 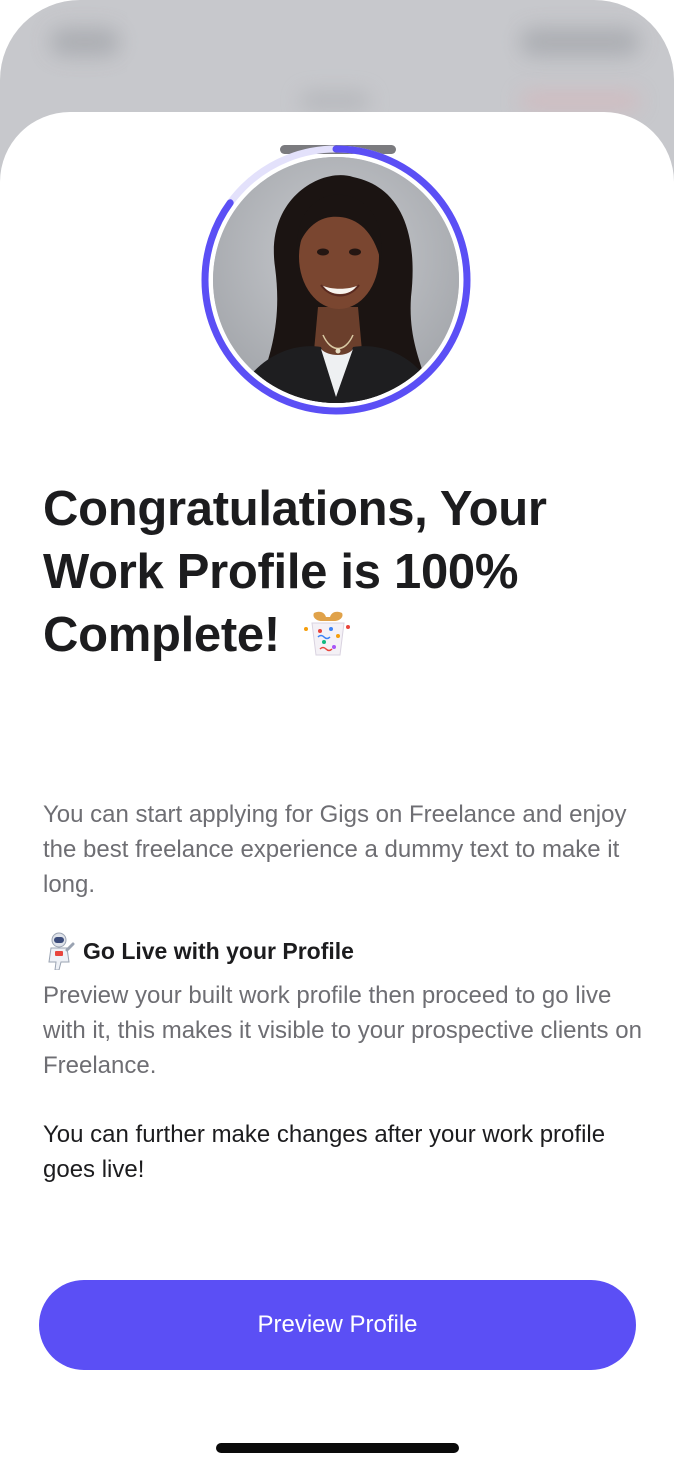 I want to click on go-live-title: Go Live with your Profile, so click(x=218, y=950).